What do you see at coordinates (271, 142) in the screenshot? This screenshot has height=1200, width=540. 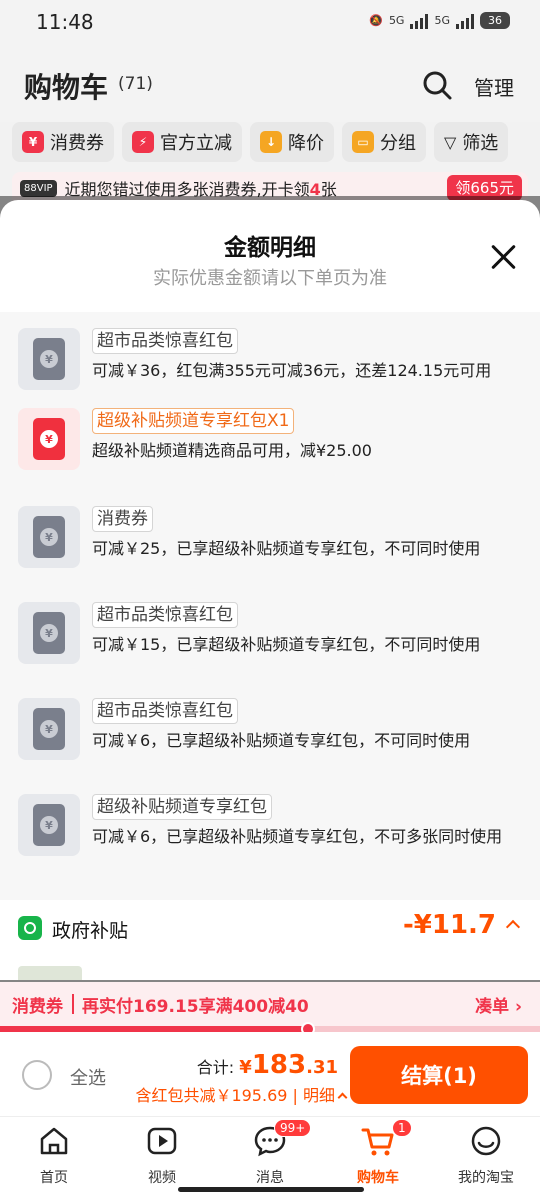 I see `down-arrow-icon: ↓` at bounding box center [271, 142].